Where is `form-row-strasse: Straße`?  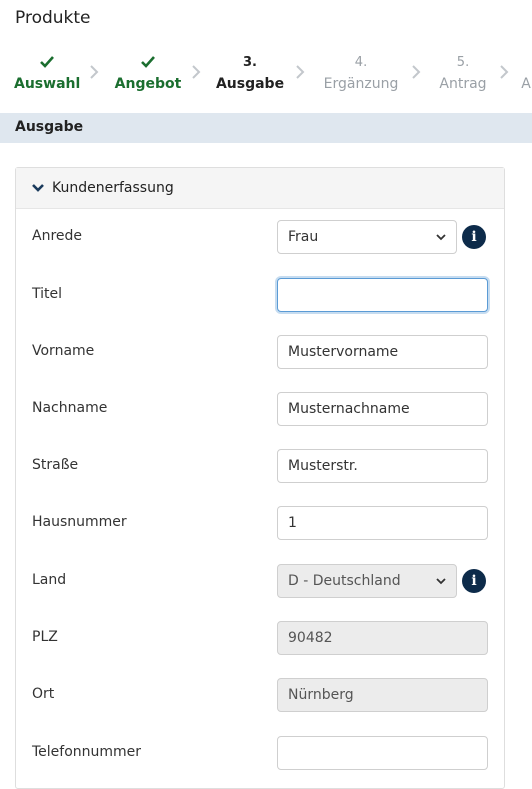 form-row-strasse: Straße is located at coordinates (260, 467).